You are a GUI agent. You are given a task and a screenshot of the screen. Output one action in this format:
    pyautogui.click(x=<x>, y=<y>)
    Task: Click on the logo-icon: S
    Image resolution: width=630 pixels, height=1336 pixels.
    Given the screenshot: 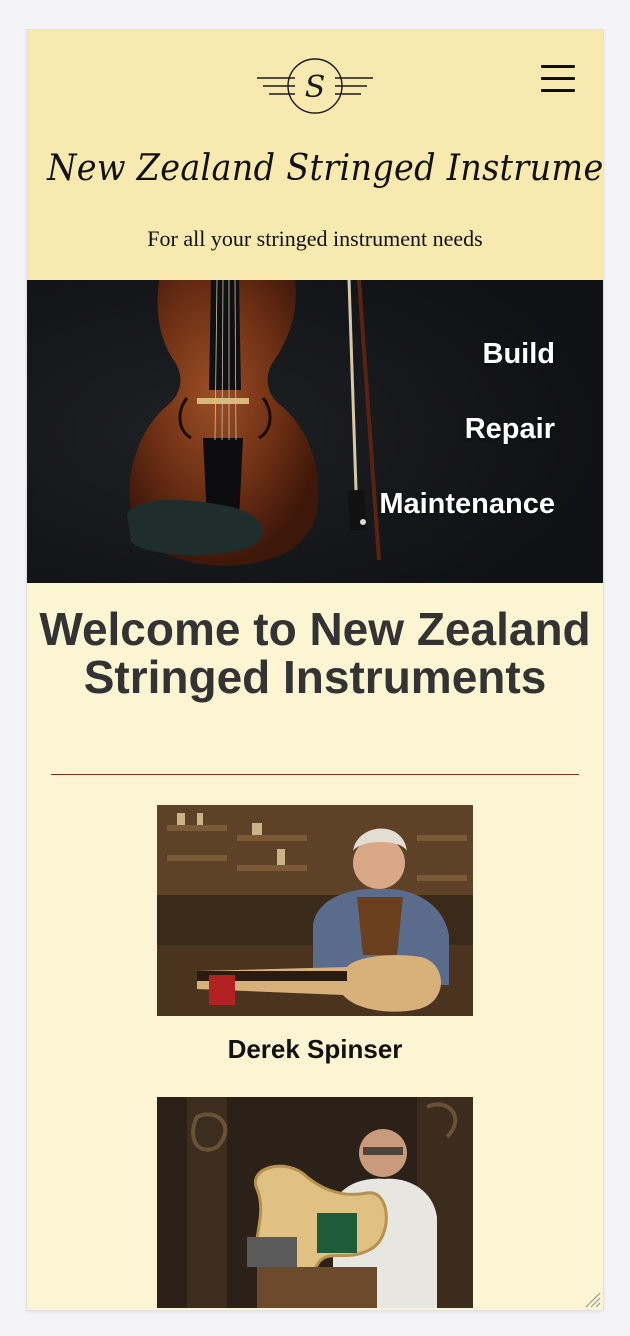 What is the action you would take?
    pyautogui.click(x=315, y=86)
    